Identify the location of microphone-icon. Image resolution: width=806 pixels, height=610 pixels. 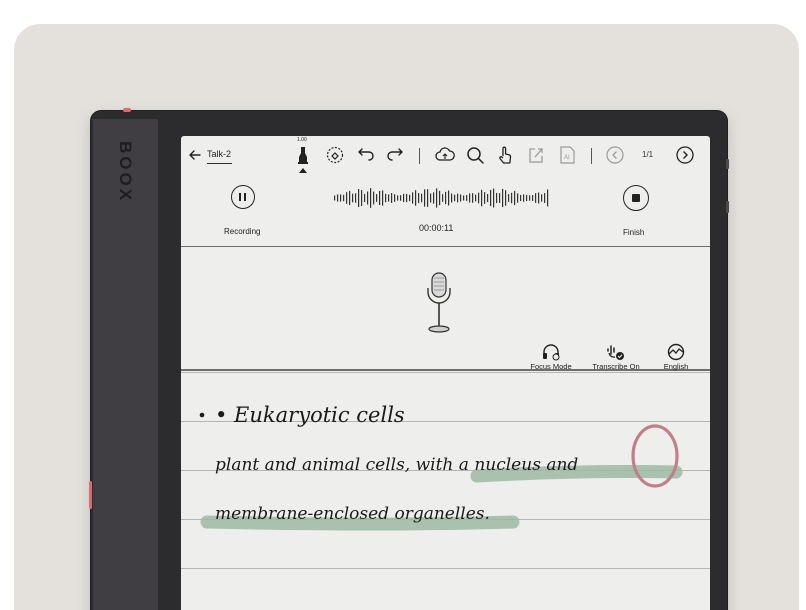
(439, 302).